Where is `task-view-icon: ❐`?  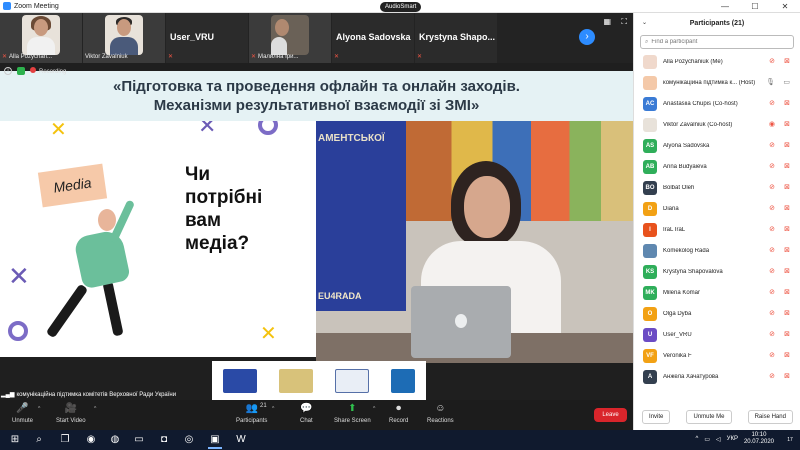
task-view-icon: ❐ is located at coordinates (65, 440).